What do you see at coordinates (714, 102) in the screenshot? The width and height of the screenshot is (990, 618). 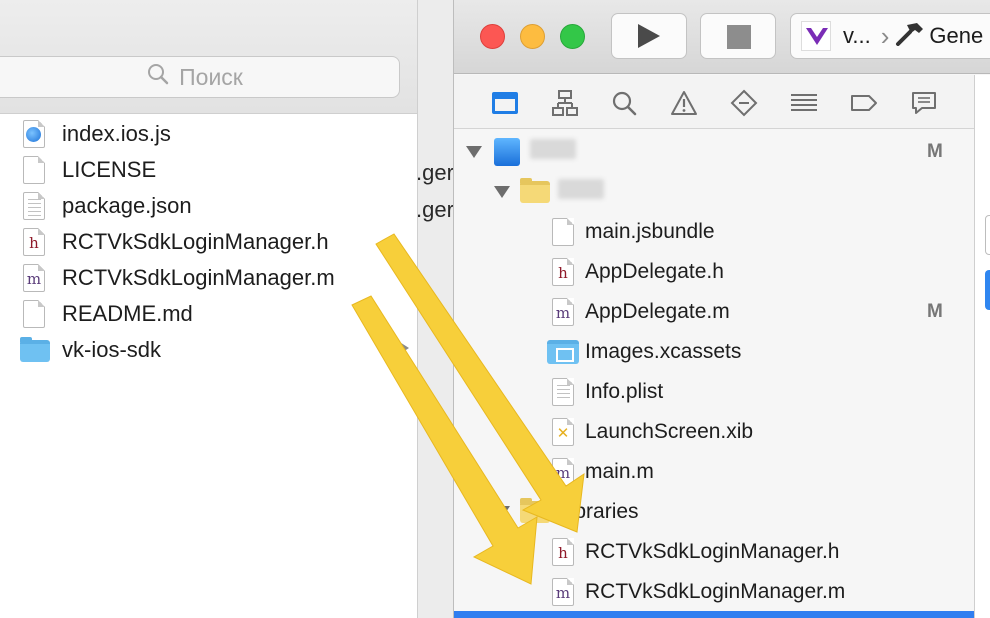 I see `navigator-selector-bar` at bounding box center [714, 102].